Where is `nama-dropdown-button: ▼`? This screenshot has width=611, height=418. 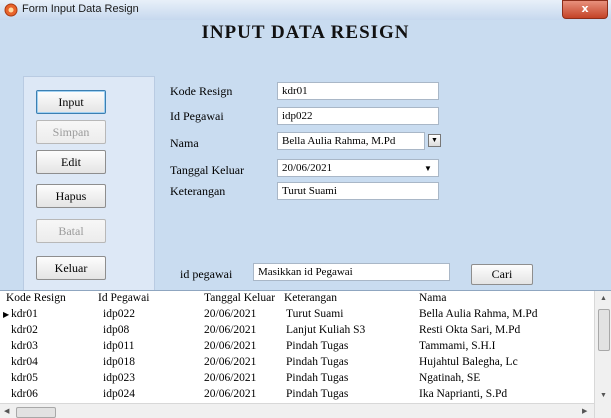 nama-dropdown-button: ▼ is located at coordinates (434, 140).